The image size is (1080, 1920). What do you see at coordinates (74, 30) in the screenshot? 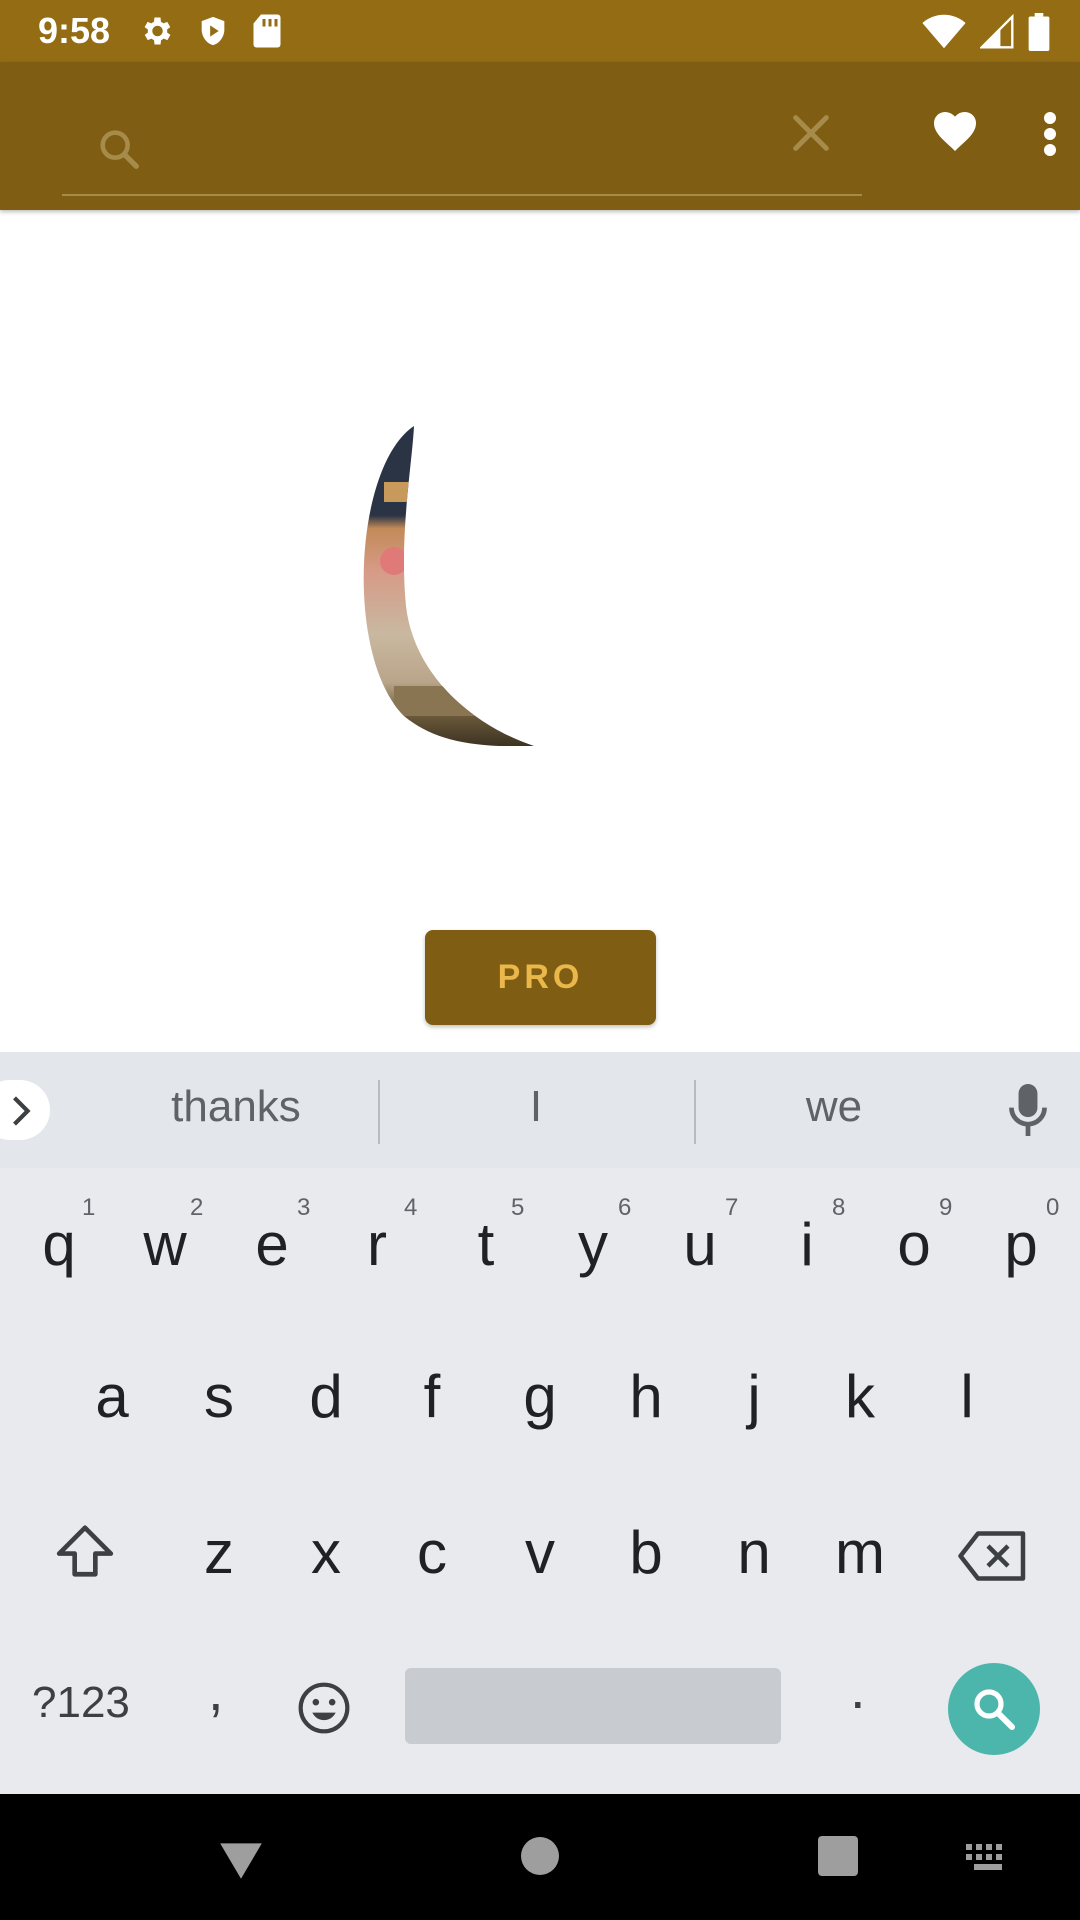
I see `status-time: 9:58` at bounding box center [74, 30].